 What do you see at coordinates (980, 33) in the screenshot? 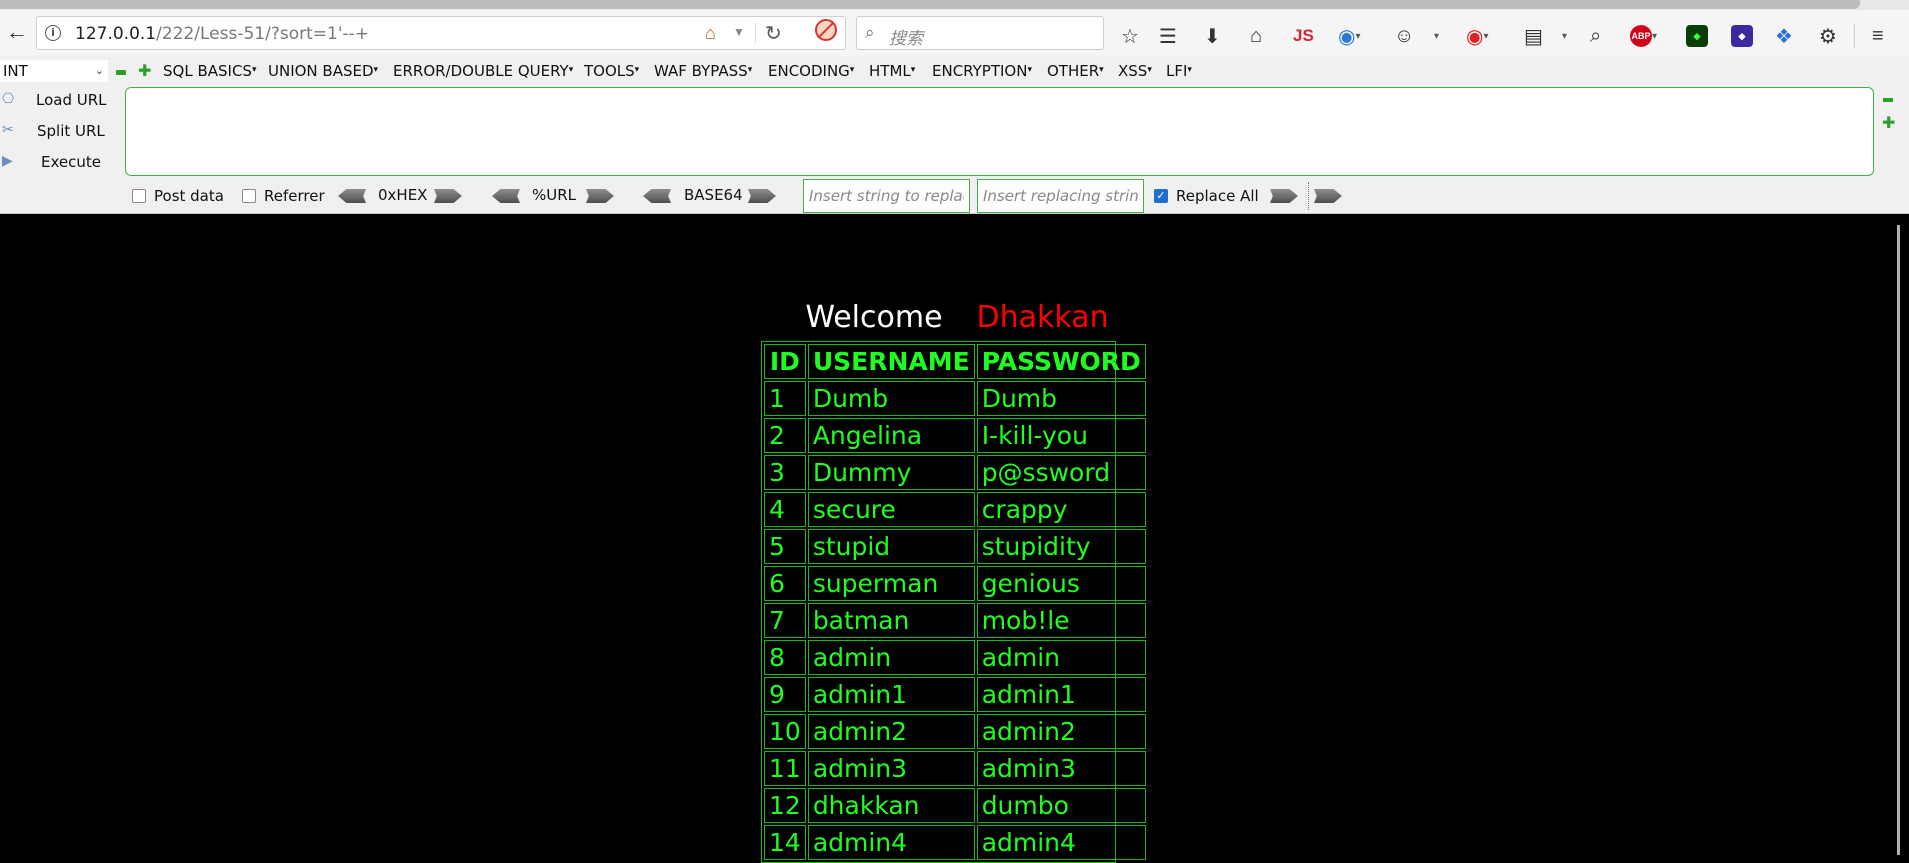
I see `search-bar: ⌕ 搜索` at bounding box center [980, 33].